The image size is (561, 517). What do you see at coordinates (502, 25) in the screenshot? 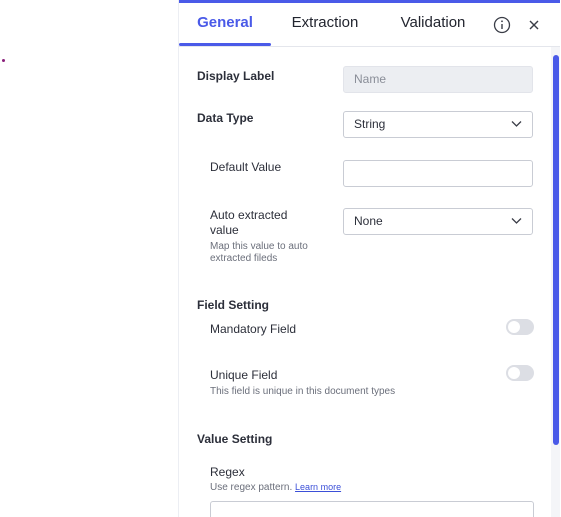
I see `info-icon` at bounding box center [502, 25].